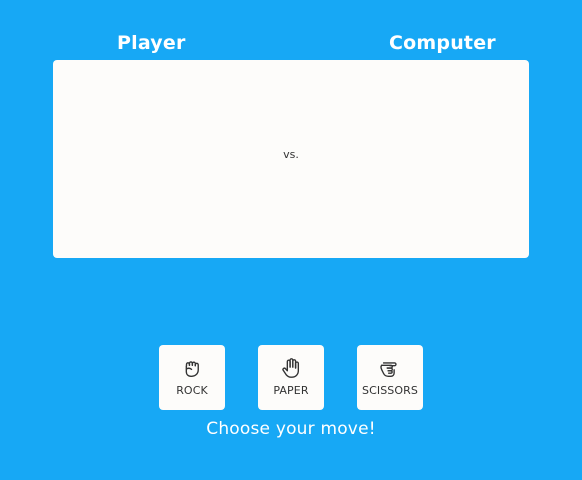  I want to click on fist-icon, so click(192, 368).